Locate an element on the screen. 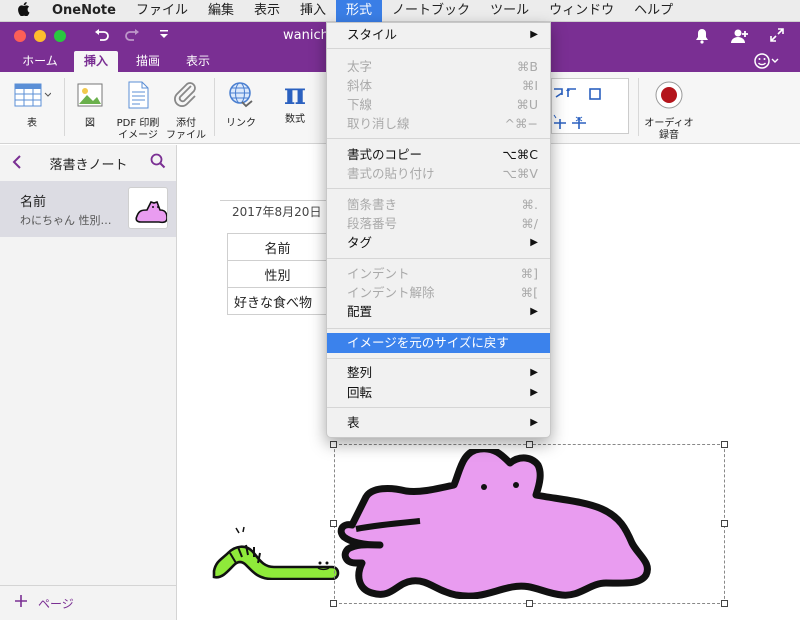 This screenshot has width=800, height=620. menu-item-label: 下線 is located at coordinates (360, 104).